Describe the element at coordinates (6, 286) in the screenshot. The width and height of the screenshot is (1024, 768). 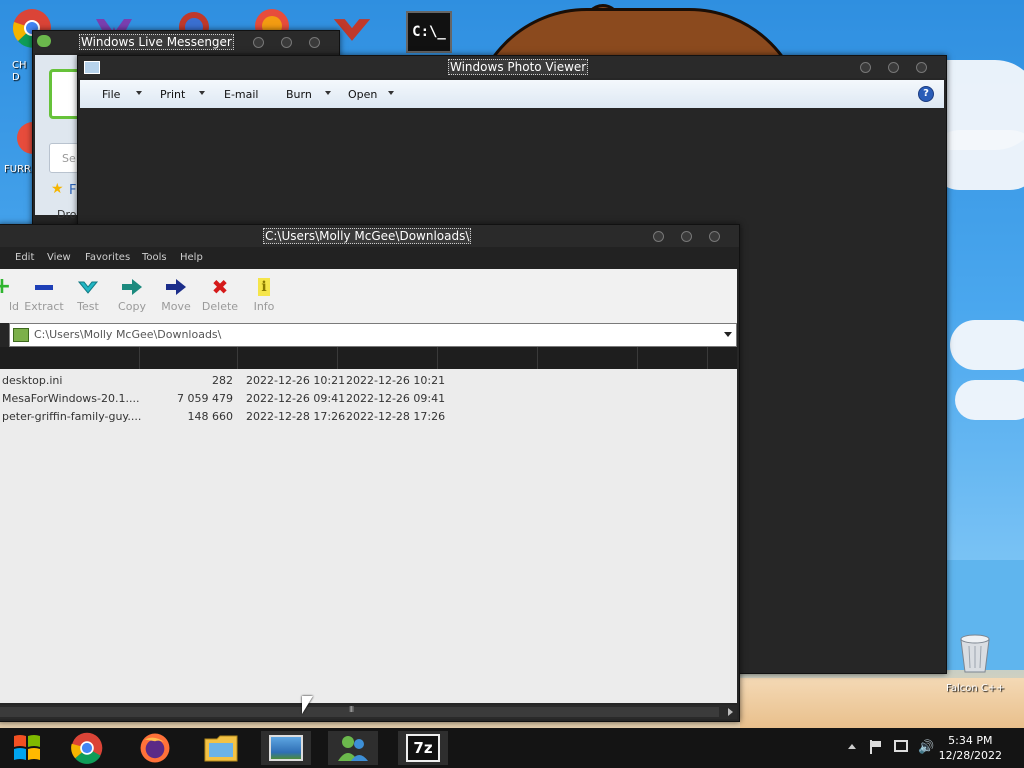
I see `add-icon: +` at that location.